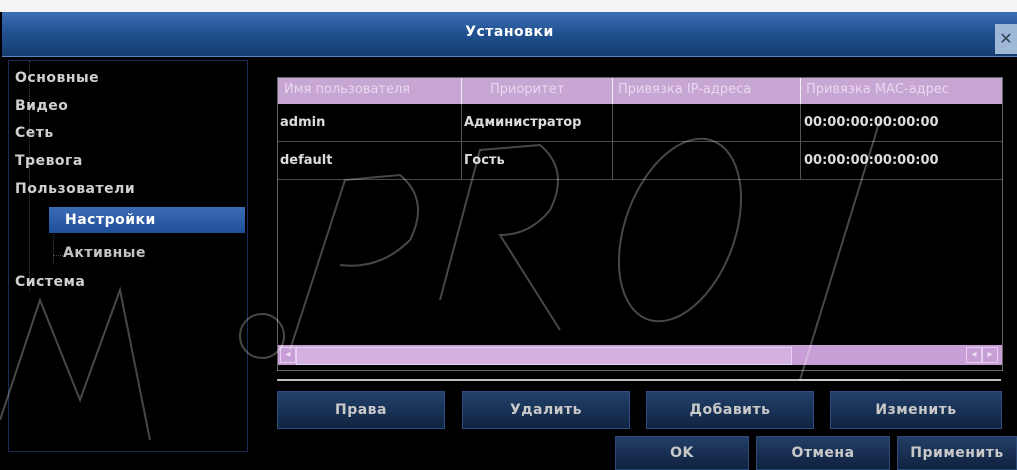  Describe the element at coordinates (57, 78) in the screenshot. I see `sidebar-item-basic: Основные` at that location.